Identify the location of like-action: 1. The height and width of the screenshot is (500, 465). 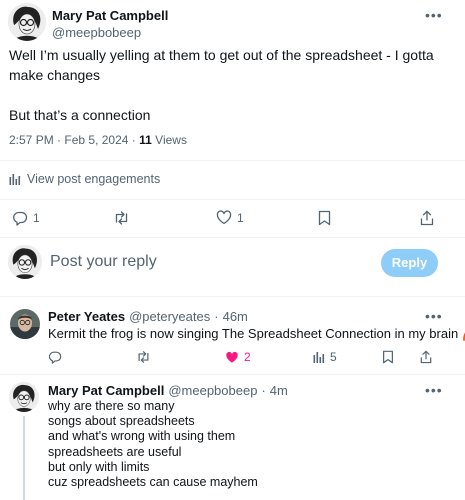
(230, 217).